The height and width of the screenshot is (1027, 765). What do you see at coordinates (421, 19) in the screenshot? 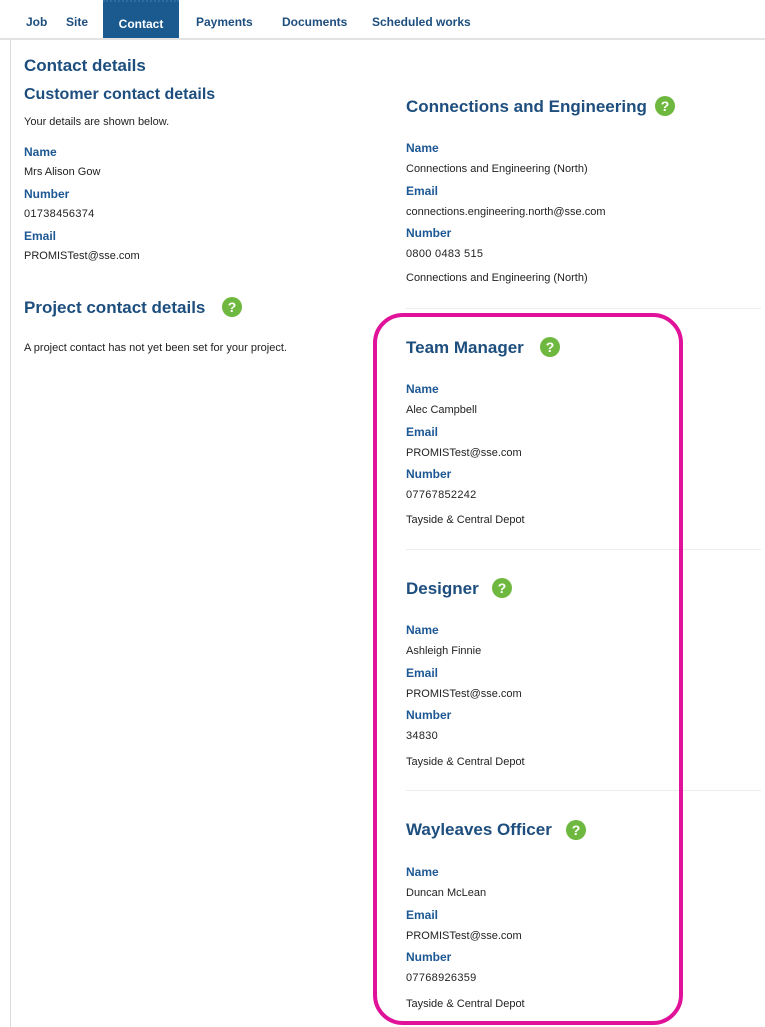
I see `tab-scheduled-works: Scheduled works` at bounding box center [421, 19].